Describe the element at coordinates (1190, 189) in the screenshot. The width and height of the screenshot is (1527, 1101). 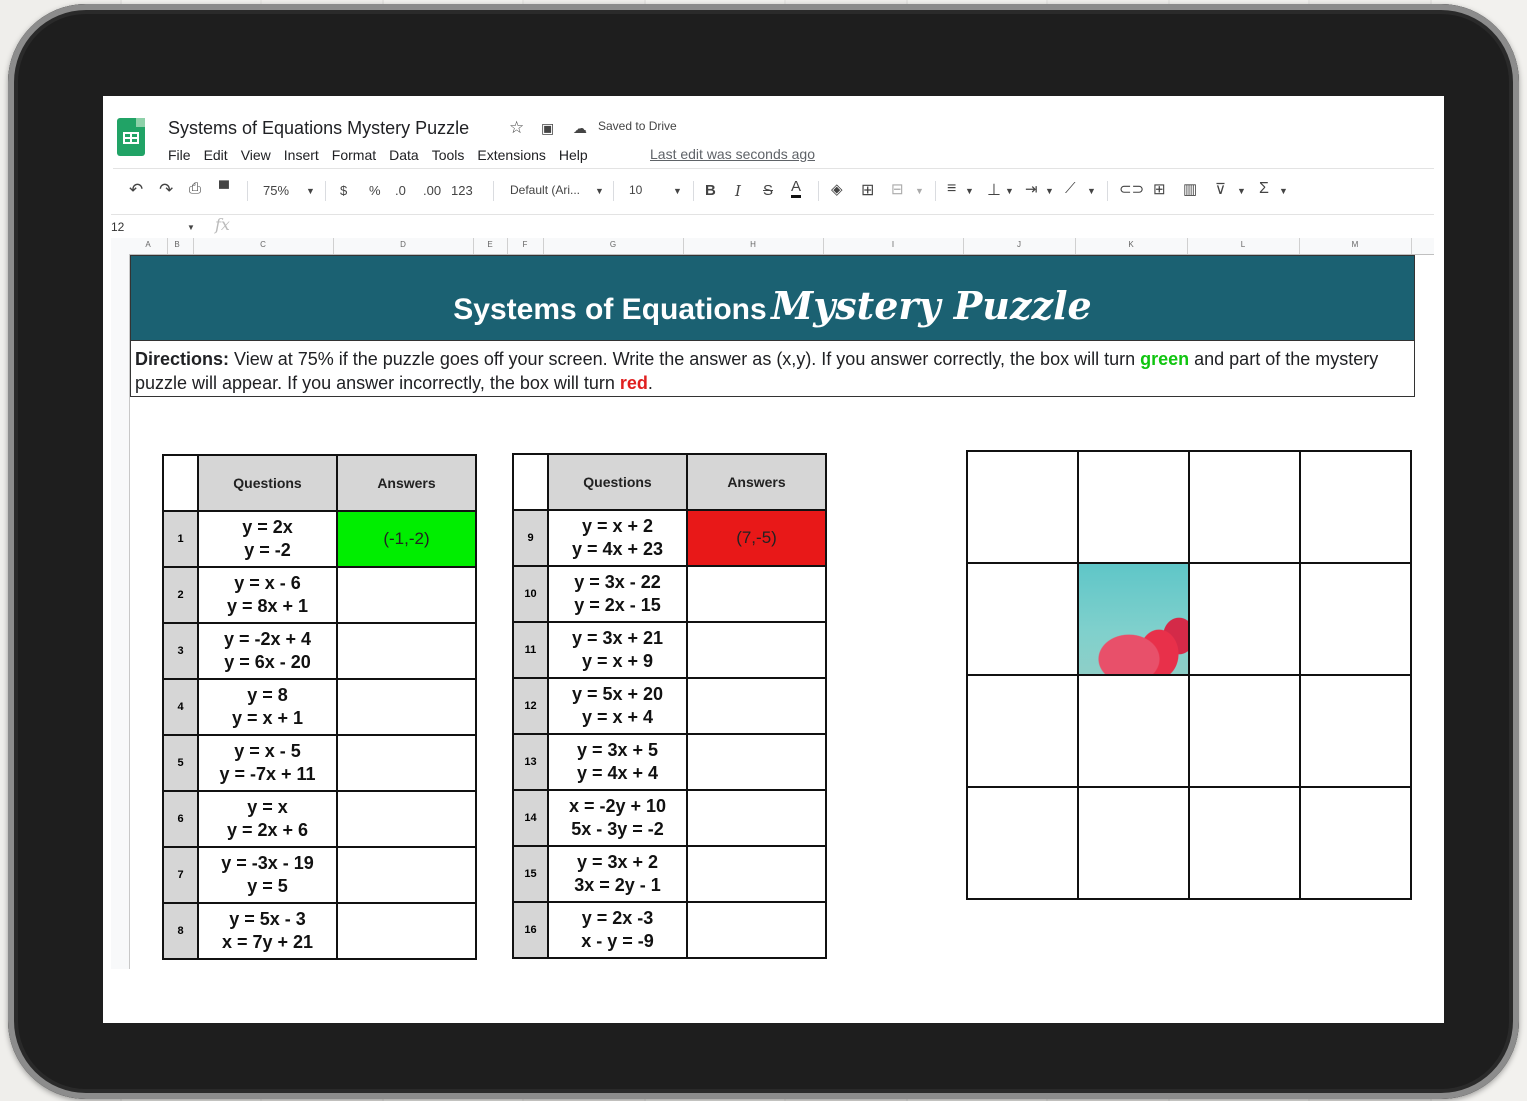
I see `insert-chart-icon: ▥` at that location.